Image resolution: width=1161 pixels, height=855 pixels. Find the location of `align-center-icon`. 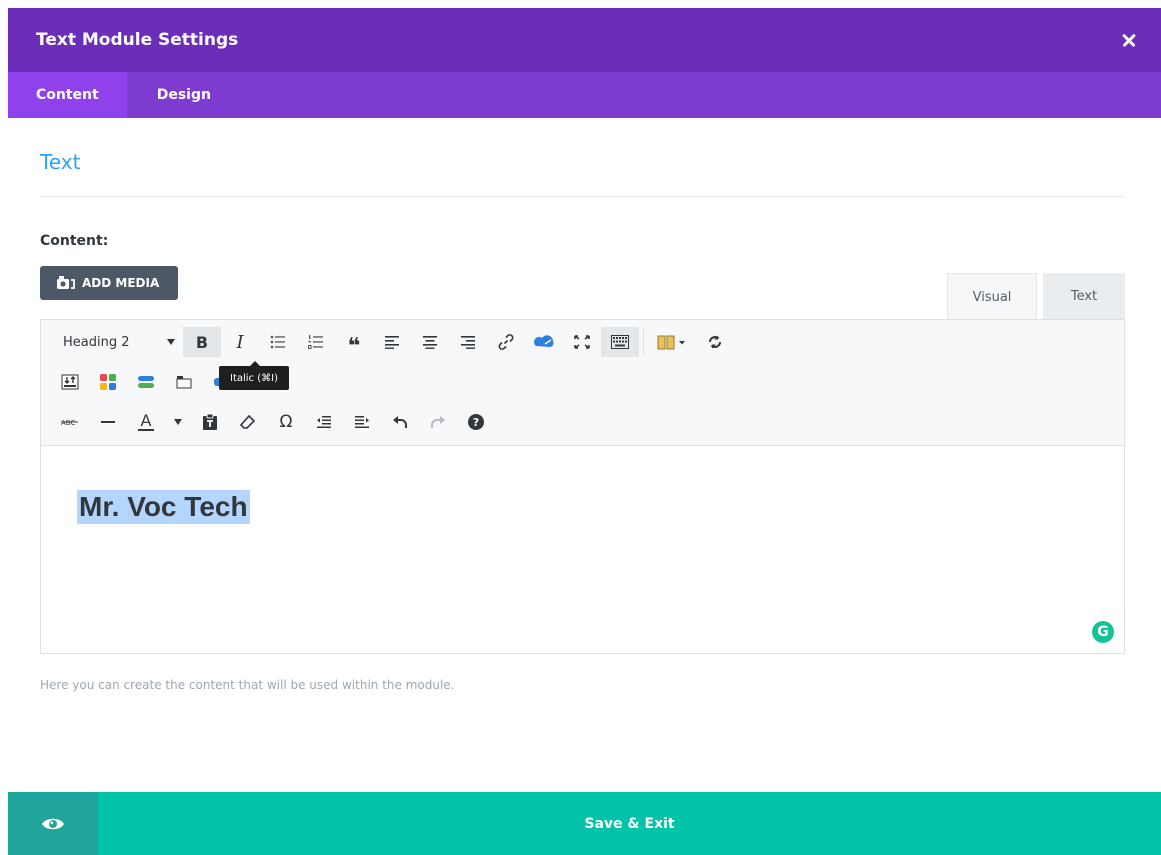

align-center-icon is located at coordinates (430, 342).